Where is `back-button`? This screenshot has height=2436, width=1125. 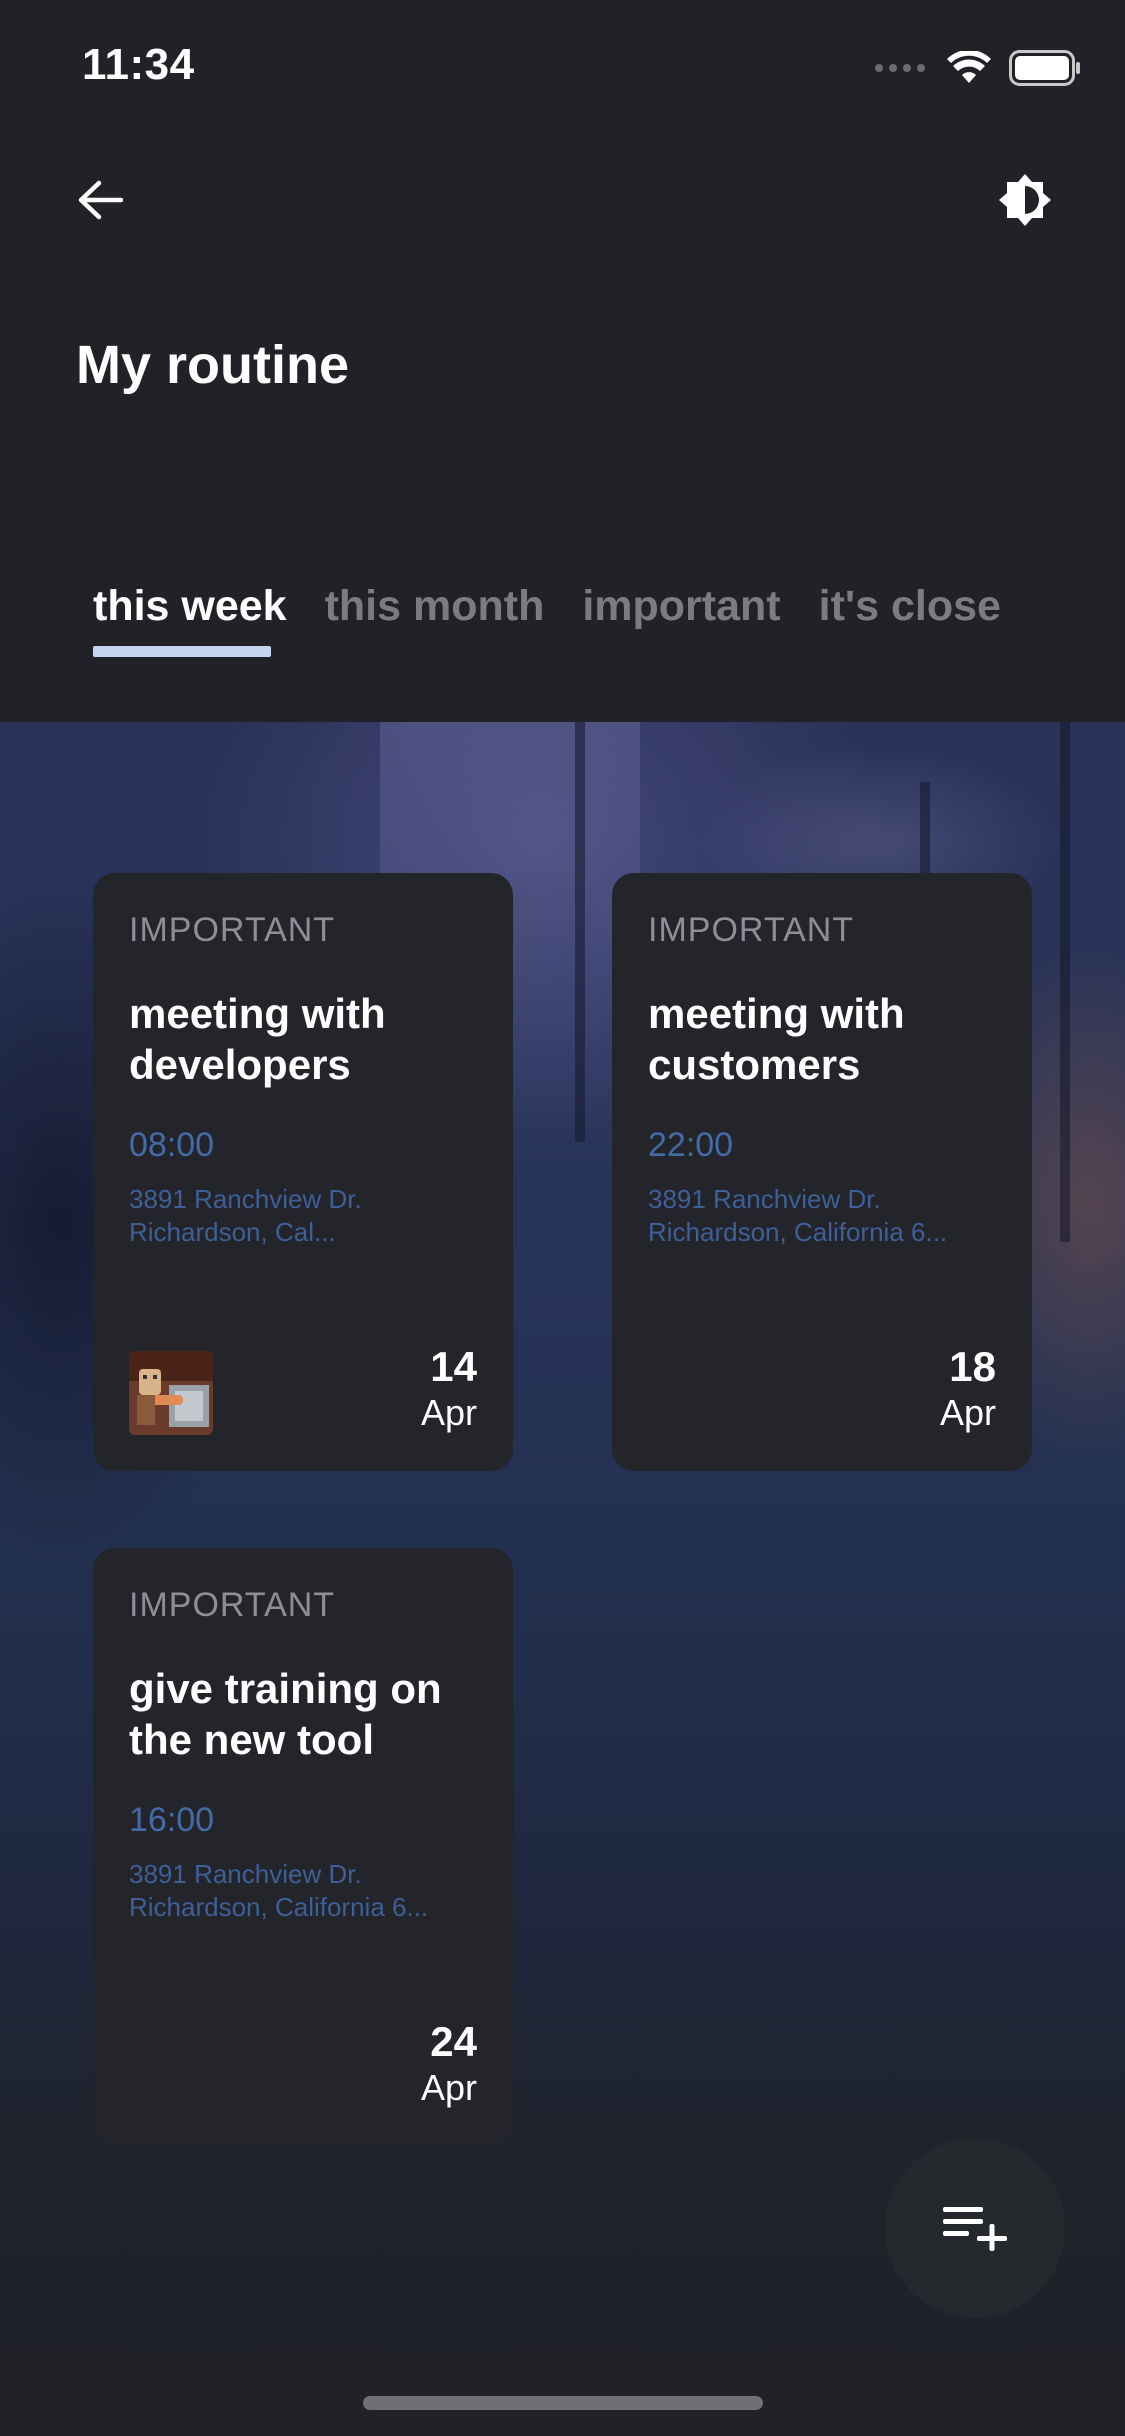
back-button is located at coordinates (100, 200).